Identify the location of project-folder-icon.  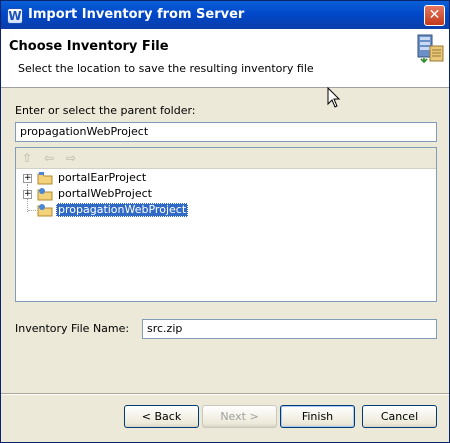
(45, 178).